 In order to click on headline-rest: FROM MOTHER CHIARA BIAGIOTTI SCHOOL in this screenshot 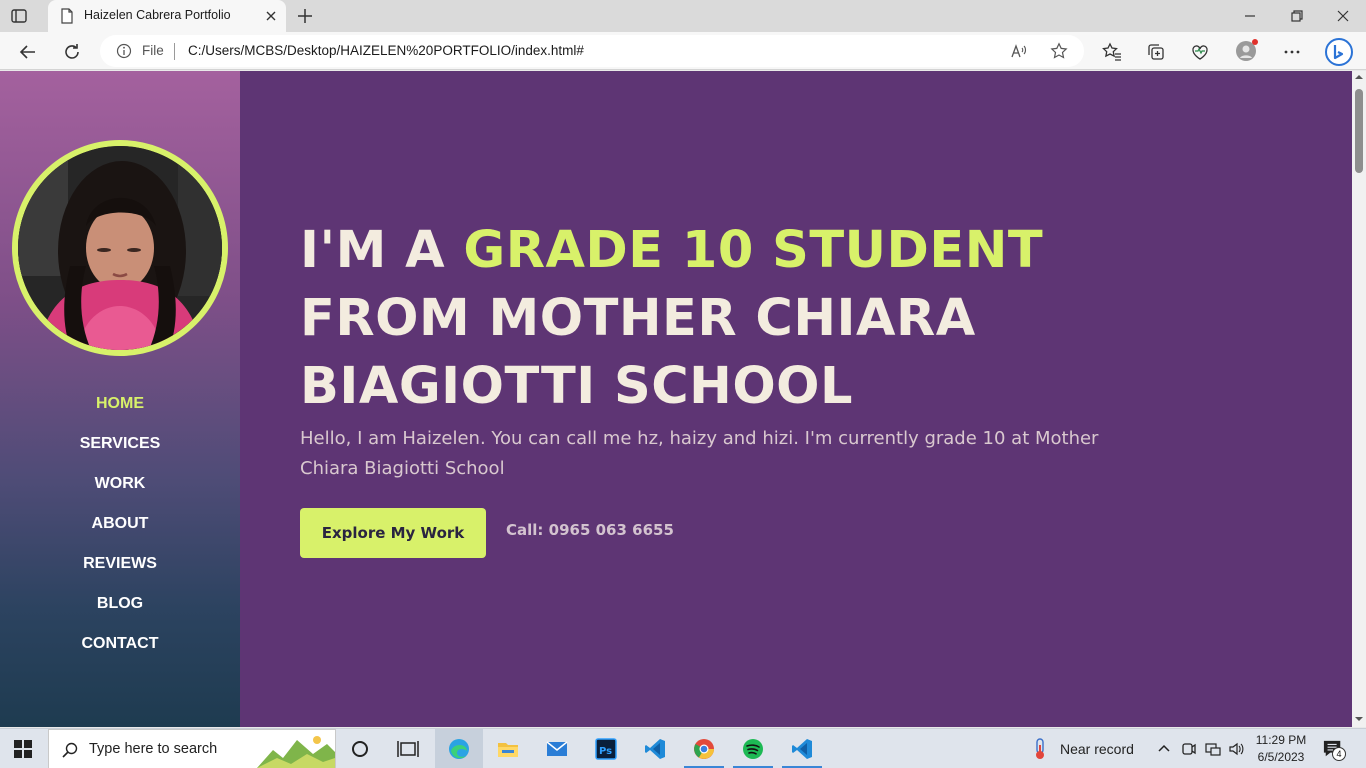, I will do `click(638, 352)`.